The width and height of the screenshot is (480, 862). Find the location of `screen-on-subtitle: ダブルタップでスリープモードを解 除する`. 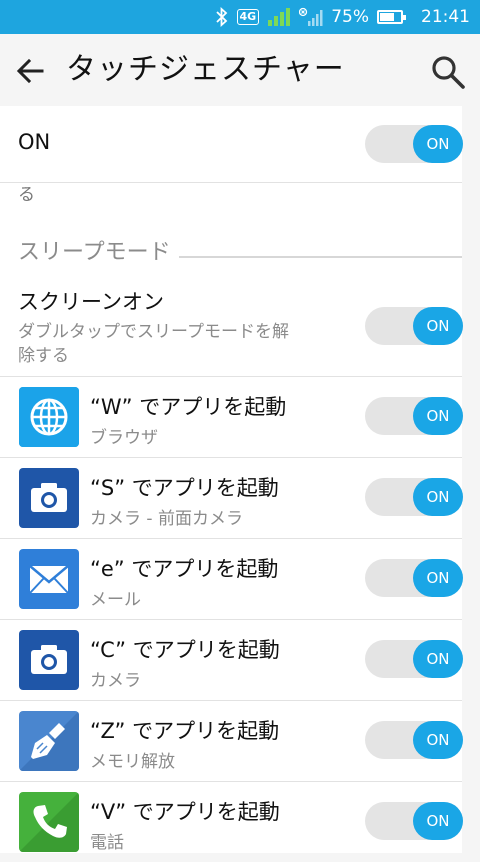

screen-on-subtitle: ダブルタップでスリープモードを解 除する is located at coordinates (153, 344).